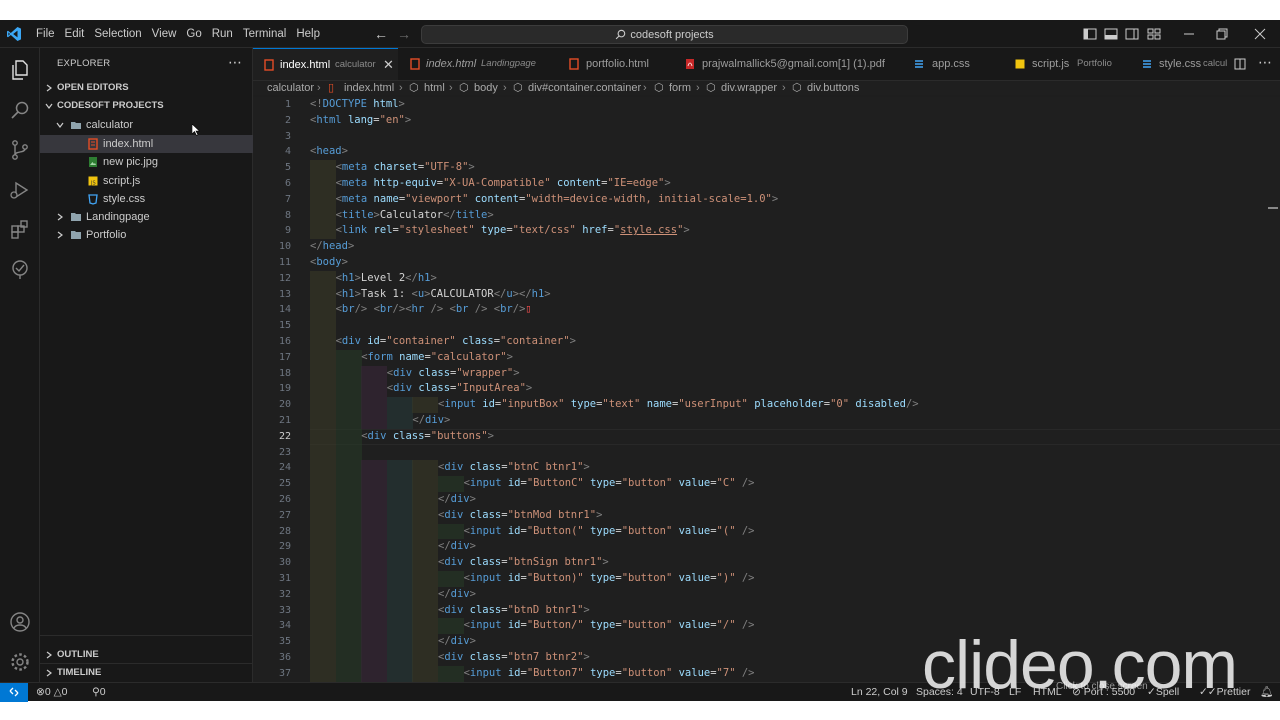 This screenshot has height=720, width=1280. What do you see at coordinates (197, 34) in the screenshot?
I see `menu-go: Go` at bounding box center [197, 34].